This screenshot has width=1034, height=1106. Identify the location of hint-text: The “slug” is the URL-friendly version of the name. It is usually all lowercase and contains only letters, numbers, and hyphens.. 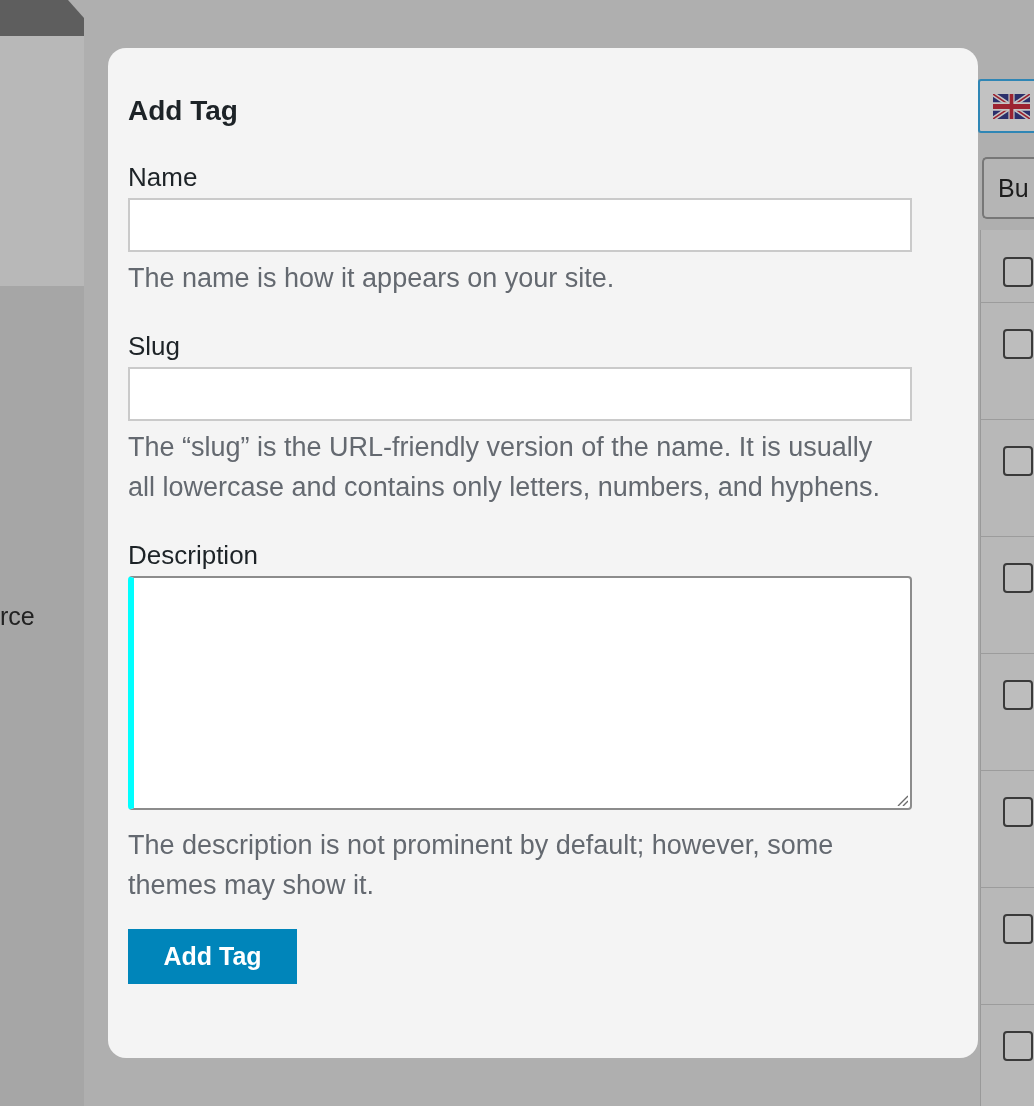
(504, 467).